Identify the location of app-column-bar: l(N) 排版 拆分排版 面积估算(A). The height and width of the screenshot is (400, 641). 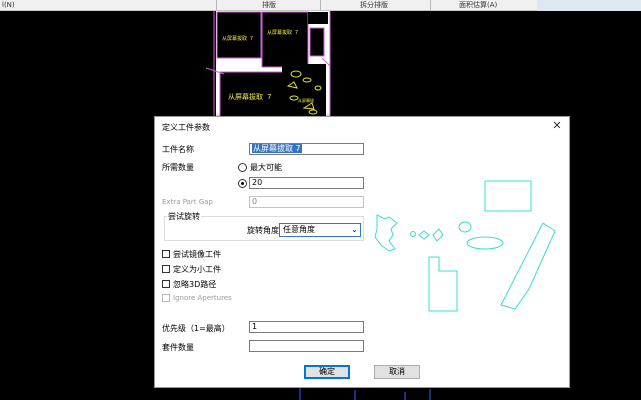
(320, 5).